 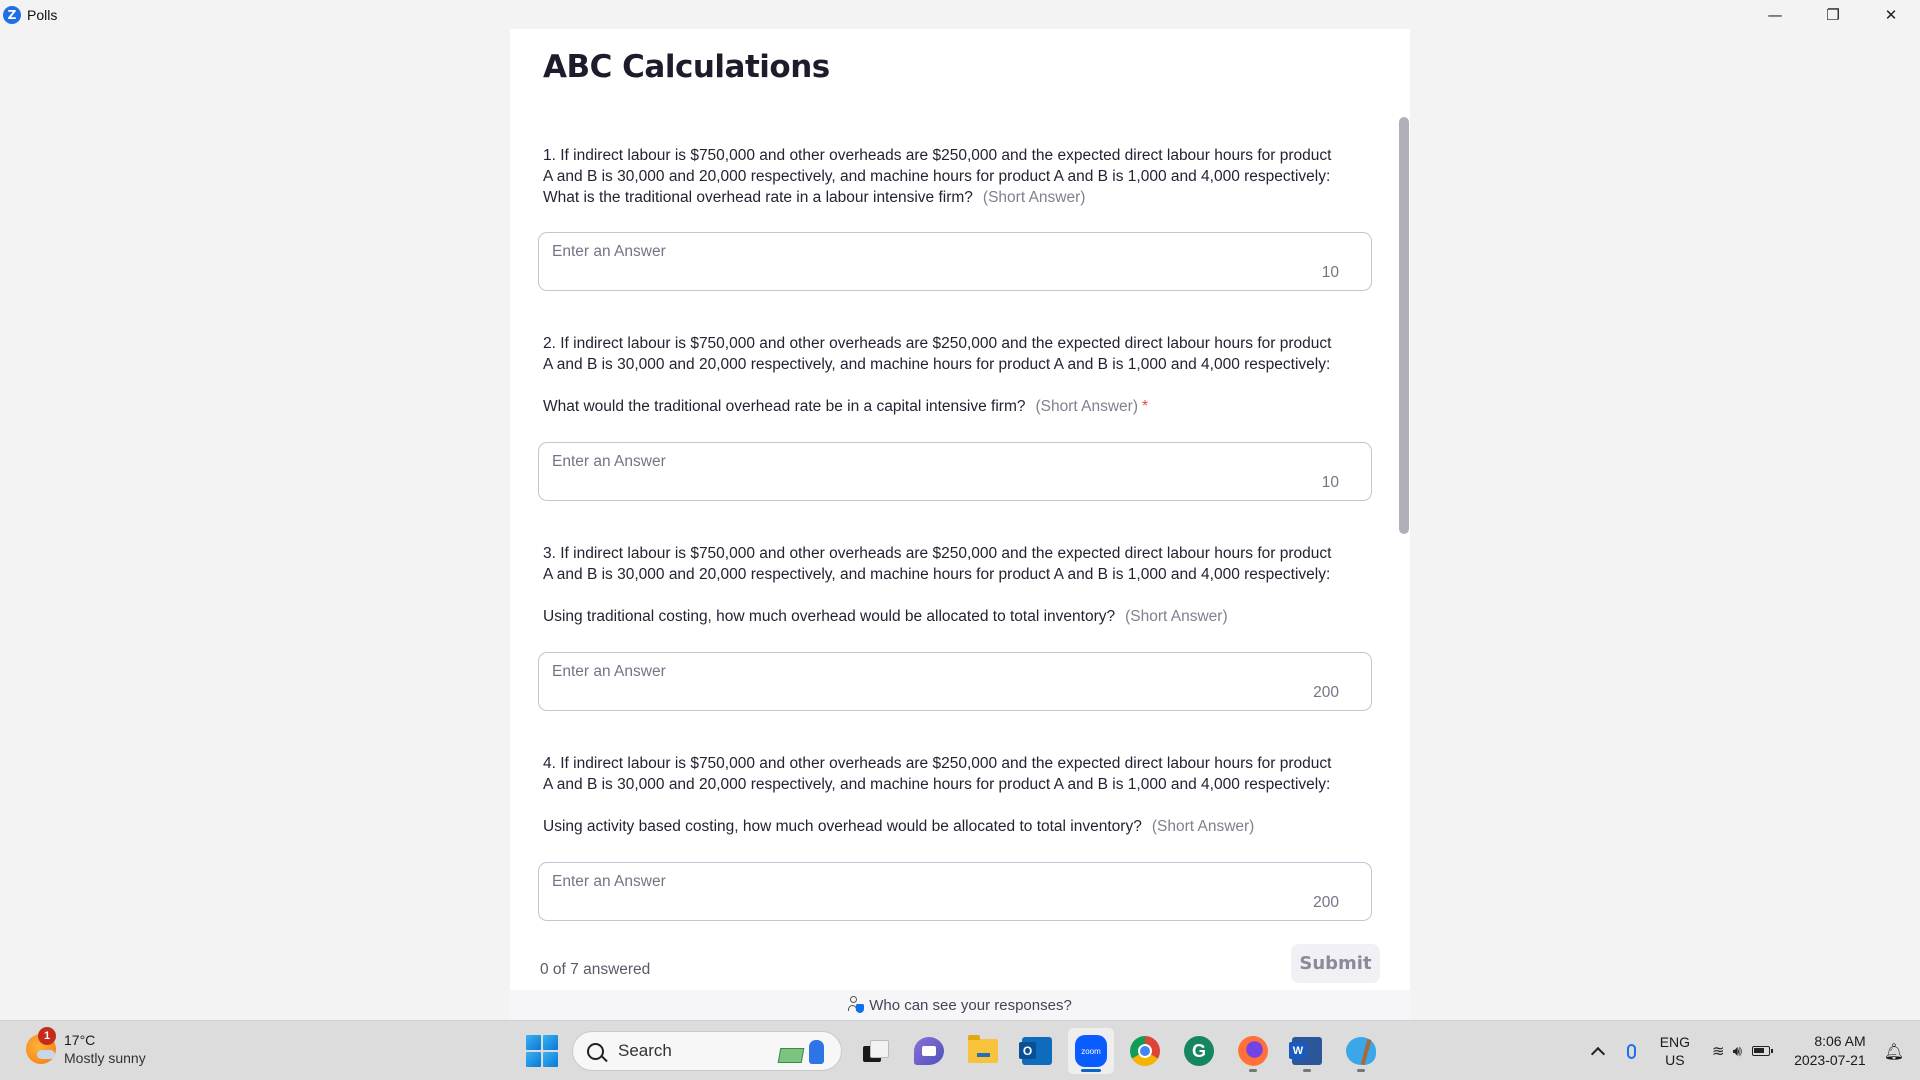 What do you see at coordinates (105, 1058) in the screenshot?
I see `weather-condition: Mostly sunny` at bounding box center [105, 1058].